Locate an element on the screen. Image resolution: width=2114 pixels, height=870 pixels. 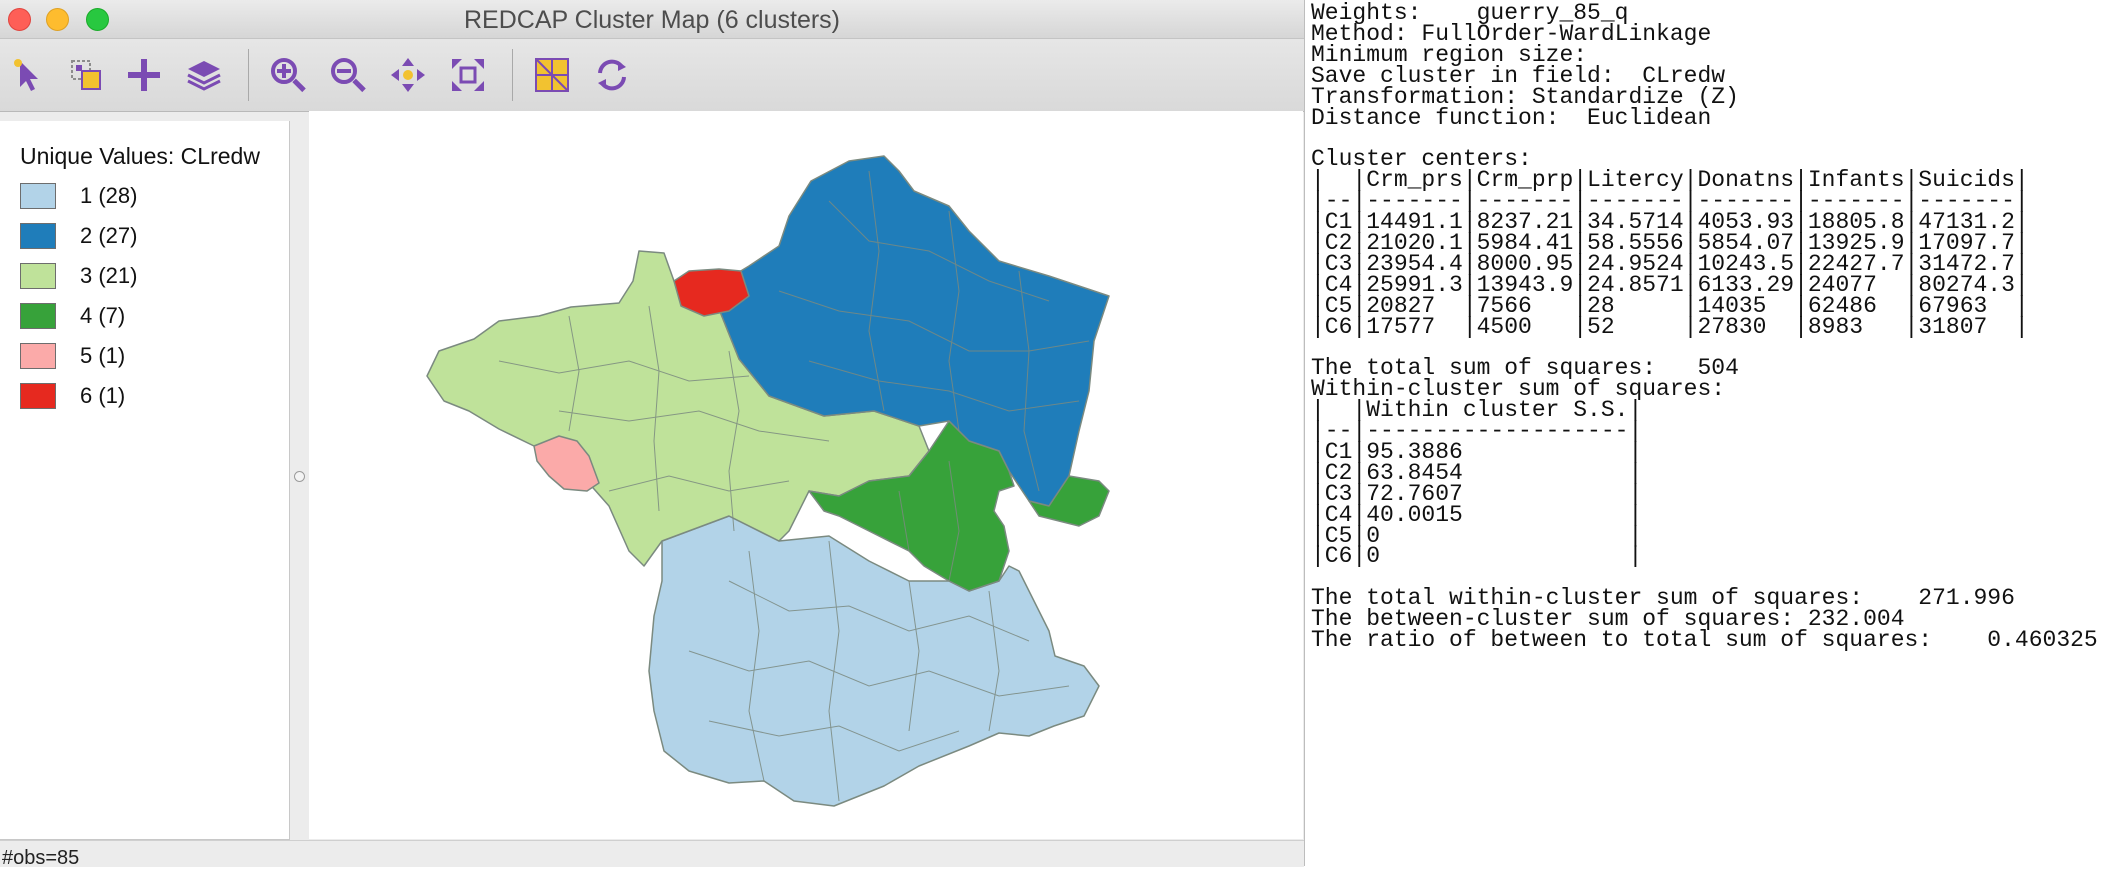
legend-label: 2 (27) is located at coordinates (109, 235).